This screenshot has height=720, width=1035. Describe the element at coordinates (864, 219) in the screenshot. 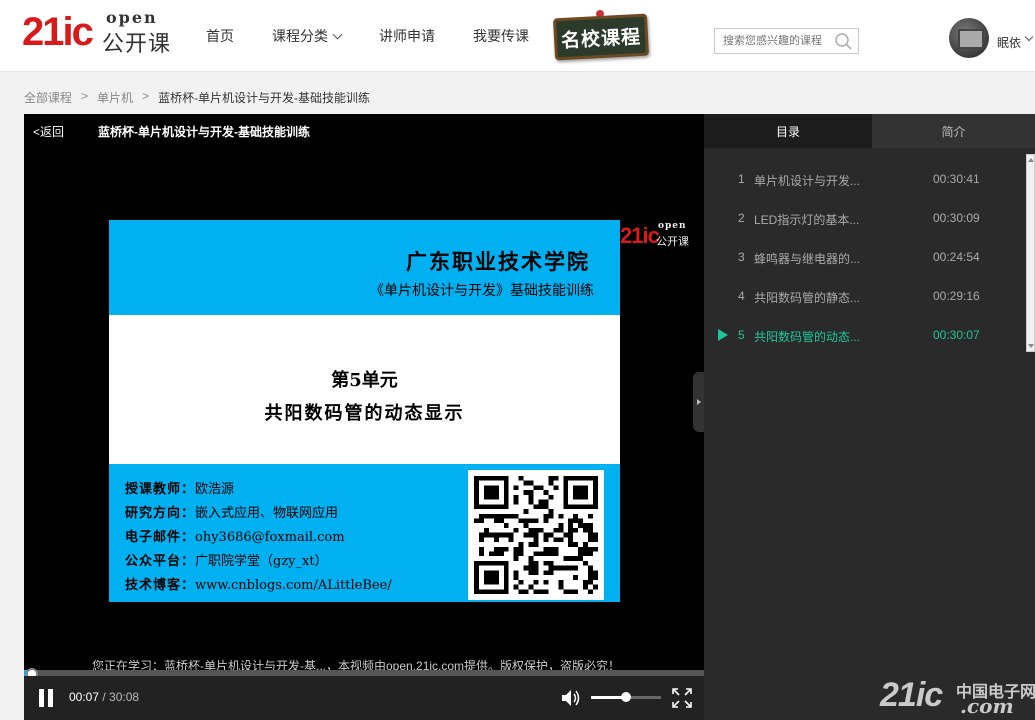

I see `lesson-item: 2 LED指示灯的基本... 00:30:09` at that location.